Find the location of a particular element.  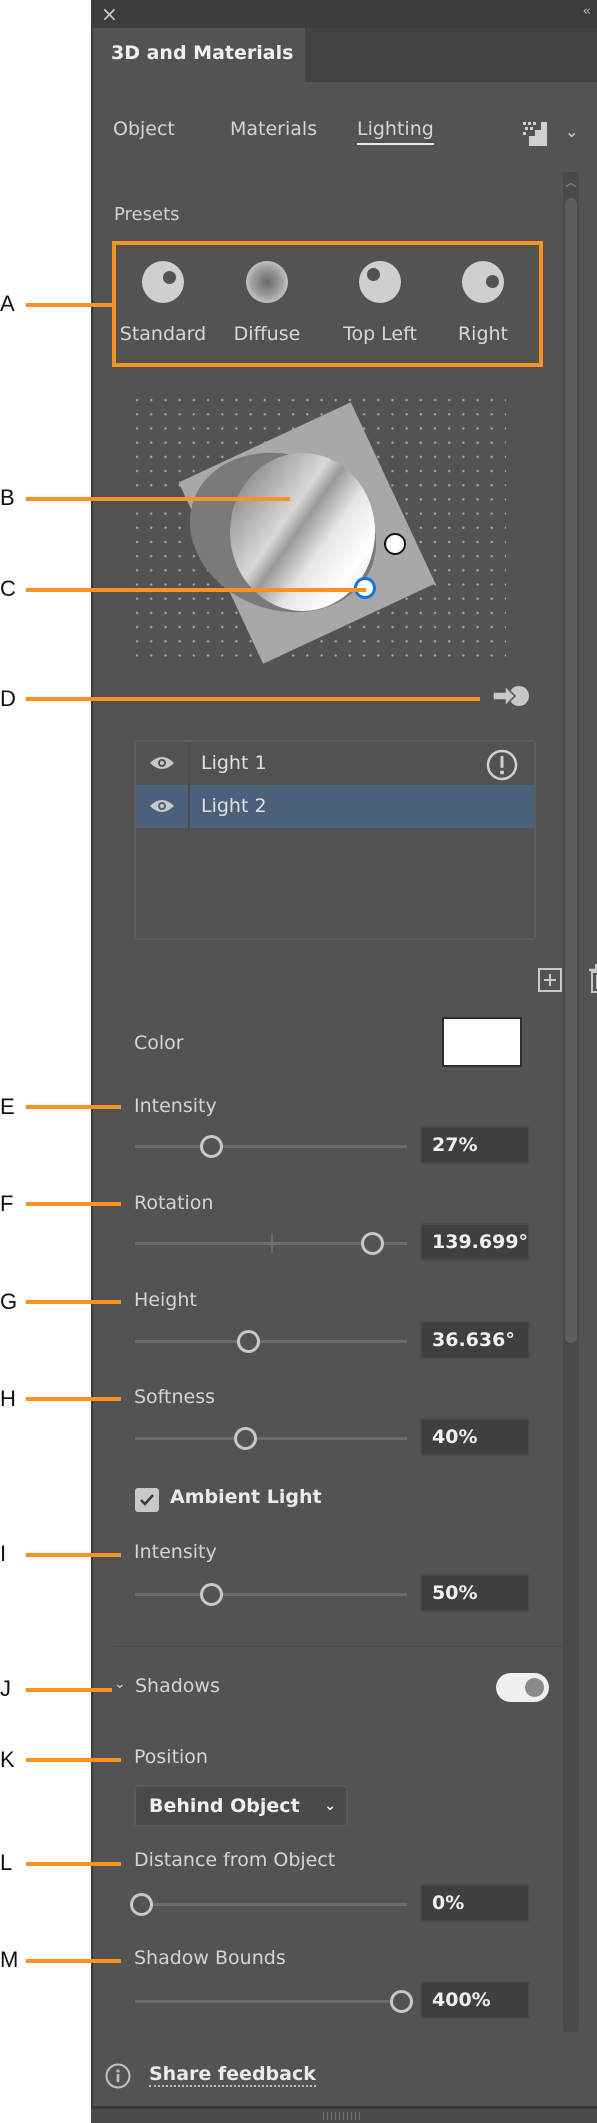

subtab-object: Object is located at coordinates (144, 129).